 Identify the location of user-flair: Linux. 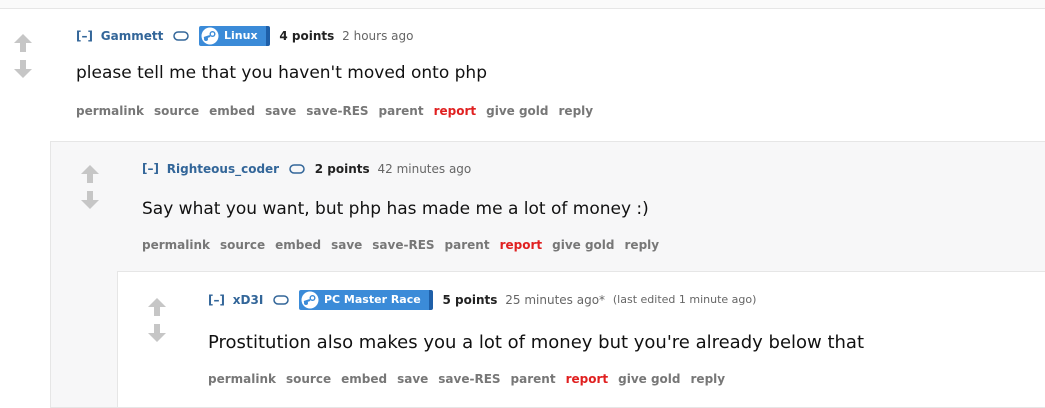
(234, 36).